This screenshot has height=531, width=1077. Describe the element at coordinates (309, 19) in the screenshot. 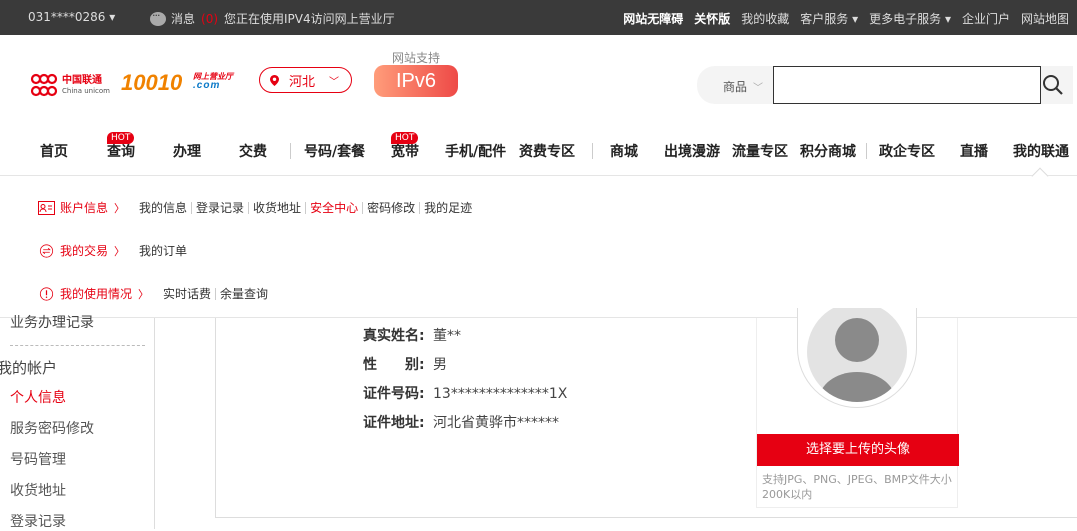

I see `ipv4-notice: 您正在使用IPV4访问网上营业厅` at that location.